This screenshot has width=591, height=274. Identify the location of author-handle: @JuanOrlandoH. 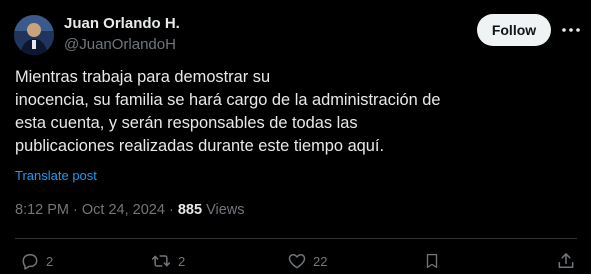
(120, 44).